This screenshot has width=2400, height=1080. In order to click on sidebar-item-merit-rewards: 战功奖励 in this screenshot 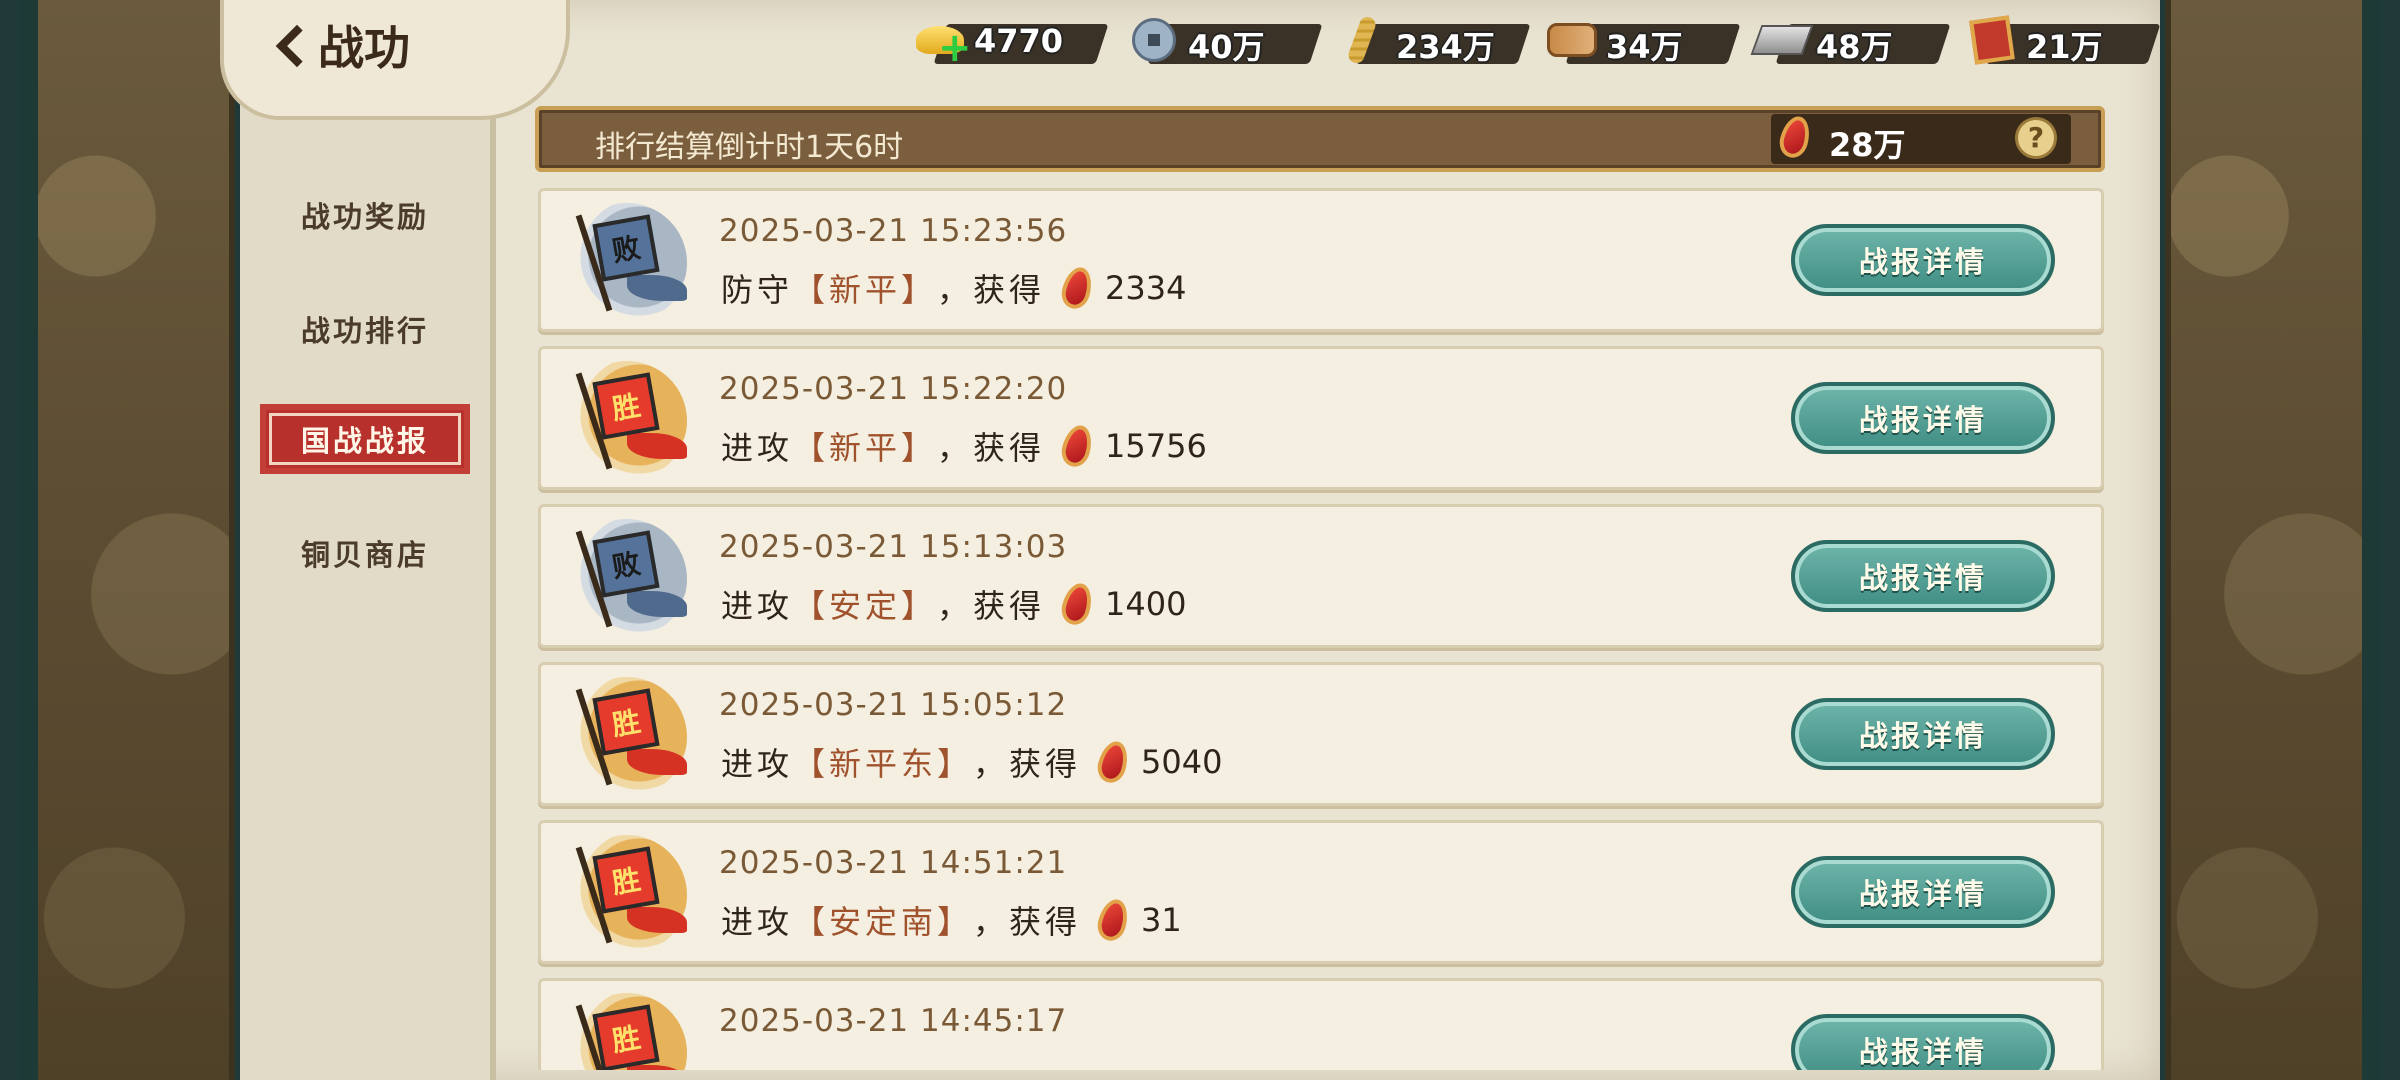, I will do `click(365, 215)`.